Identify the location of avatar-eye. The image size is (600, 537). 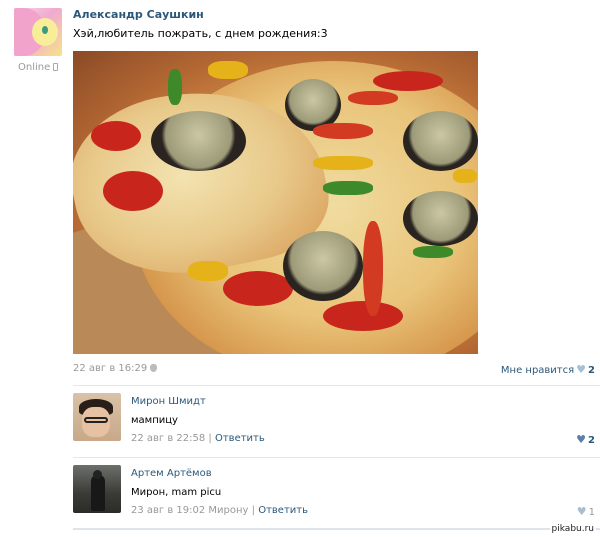
(45, 30).